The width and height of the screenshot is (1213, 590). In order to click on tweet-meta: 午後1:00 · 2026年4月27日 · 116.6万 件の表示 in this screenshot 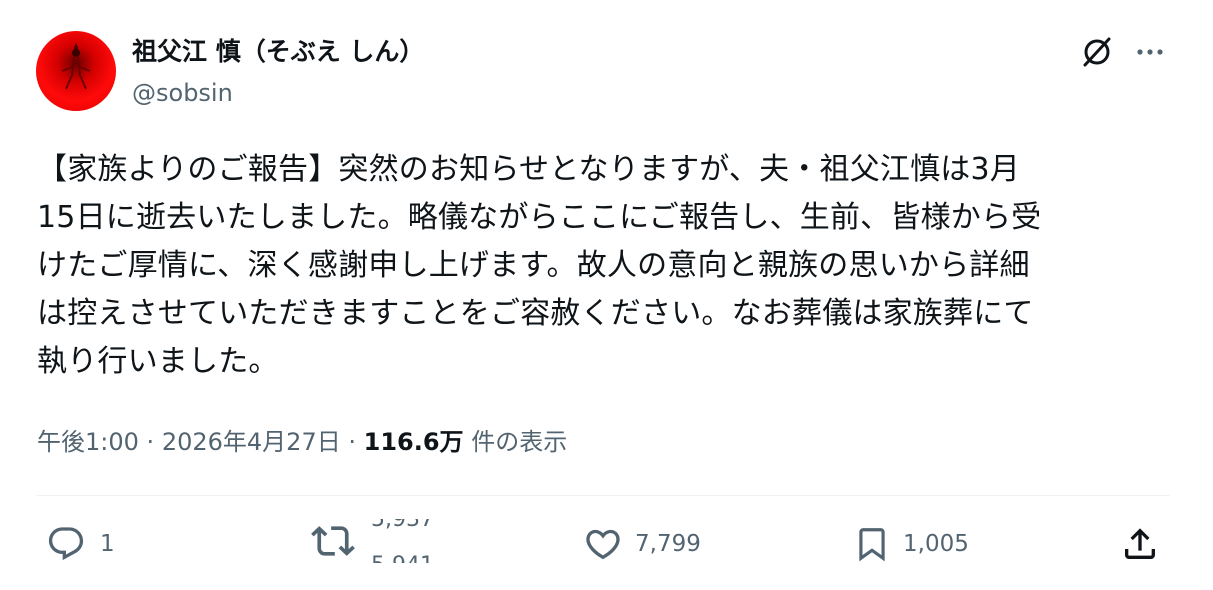, I will do `click(302, 442)`.